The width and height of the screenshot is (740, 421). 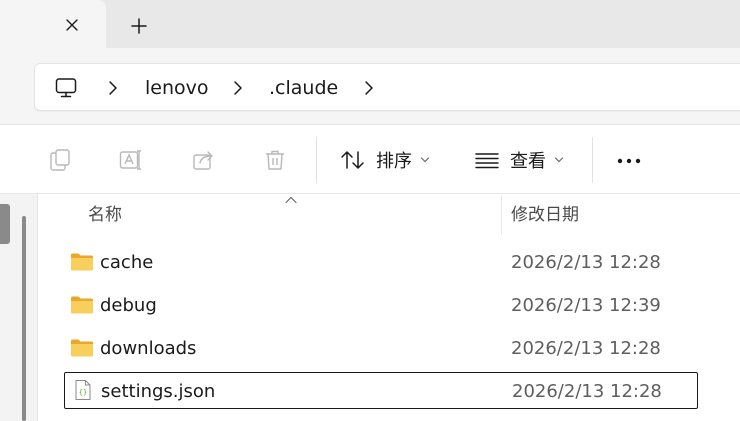 I want to click on more-icon, so click(x=629, y=161).